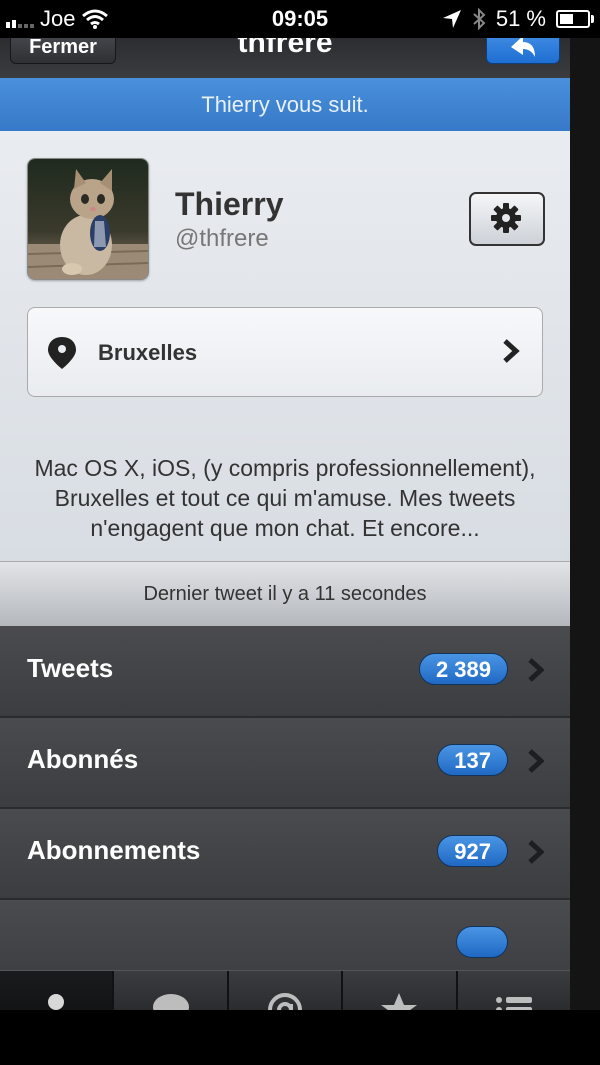 This screenshot has width=600, height=1065. What do you see at coordinates (479, 19) in the screenshot?
I see `bluetooth-icon` at bounding box center [479, 19].